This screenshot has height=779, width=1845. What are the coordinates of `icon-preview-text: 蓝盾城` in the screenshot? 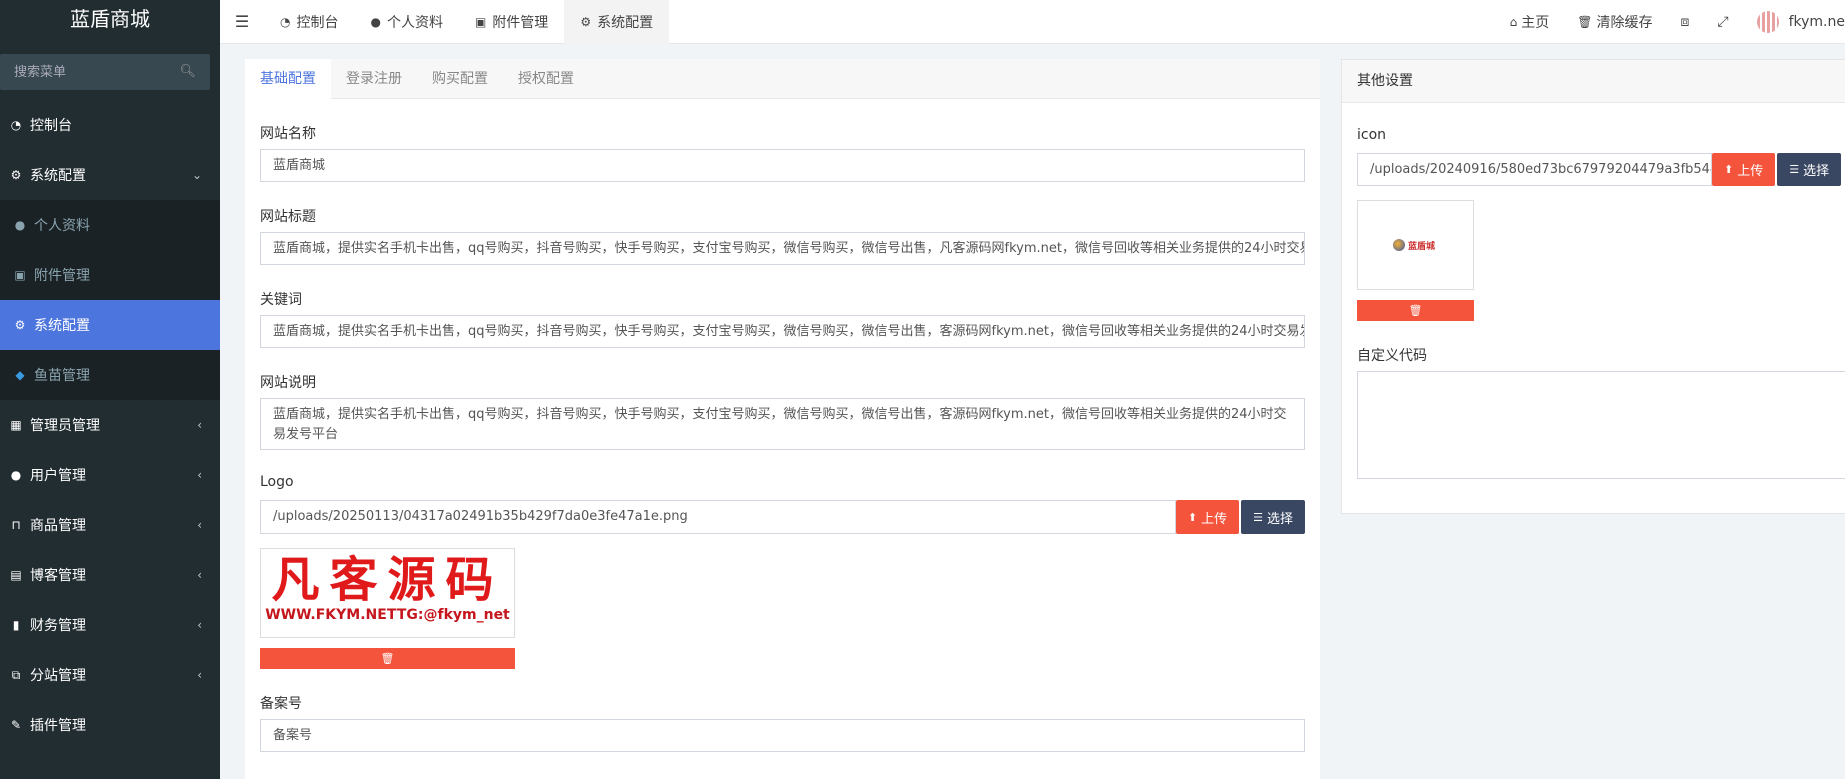 It's located at (1422, 246).